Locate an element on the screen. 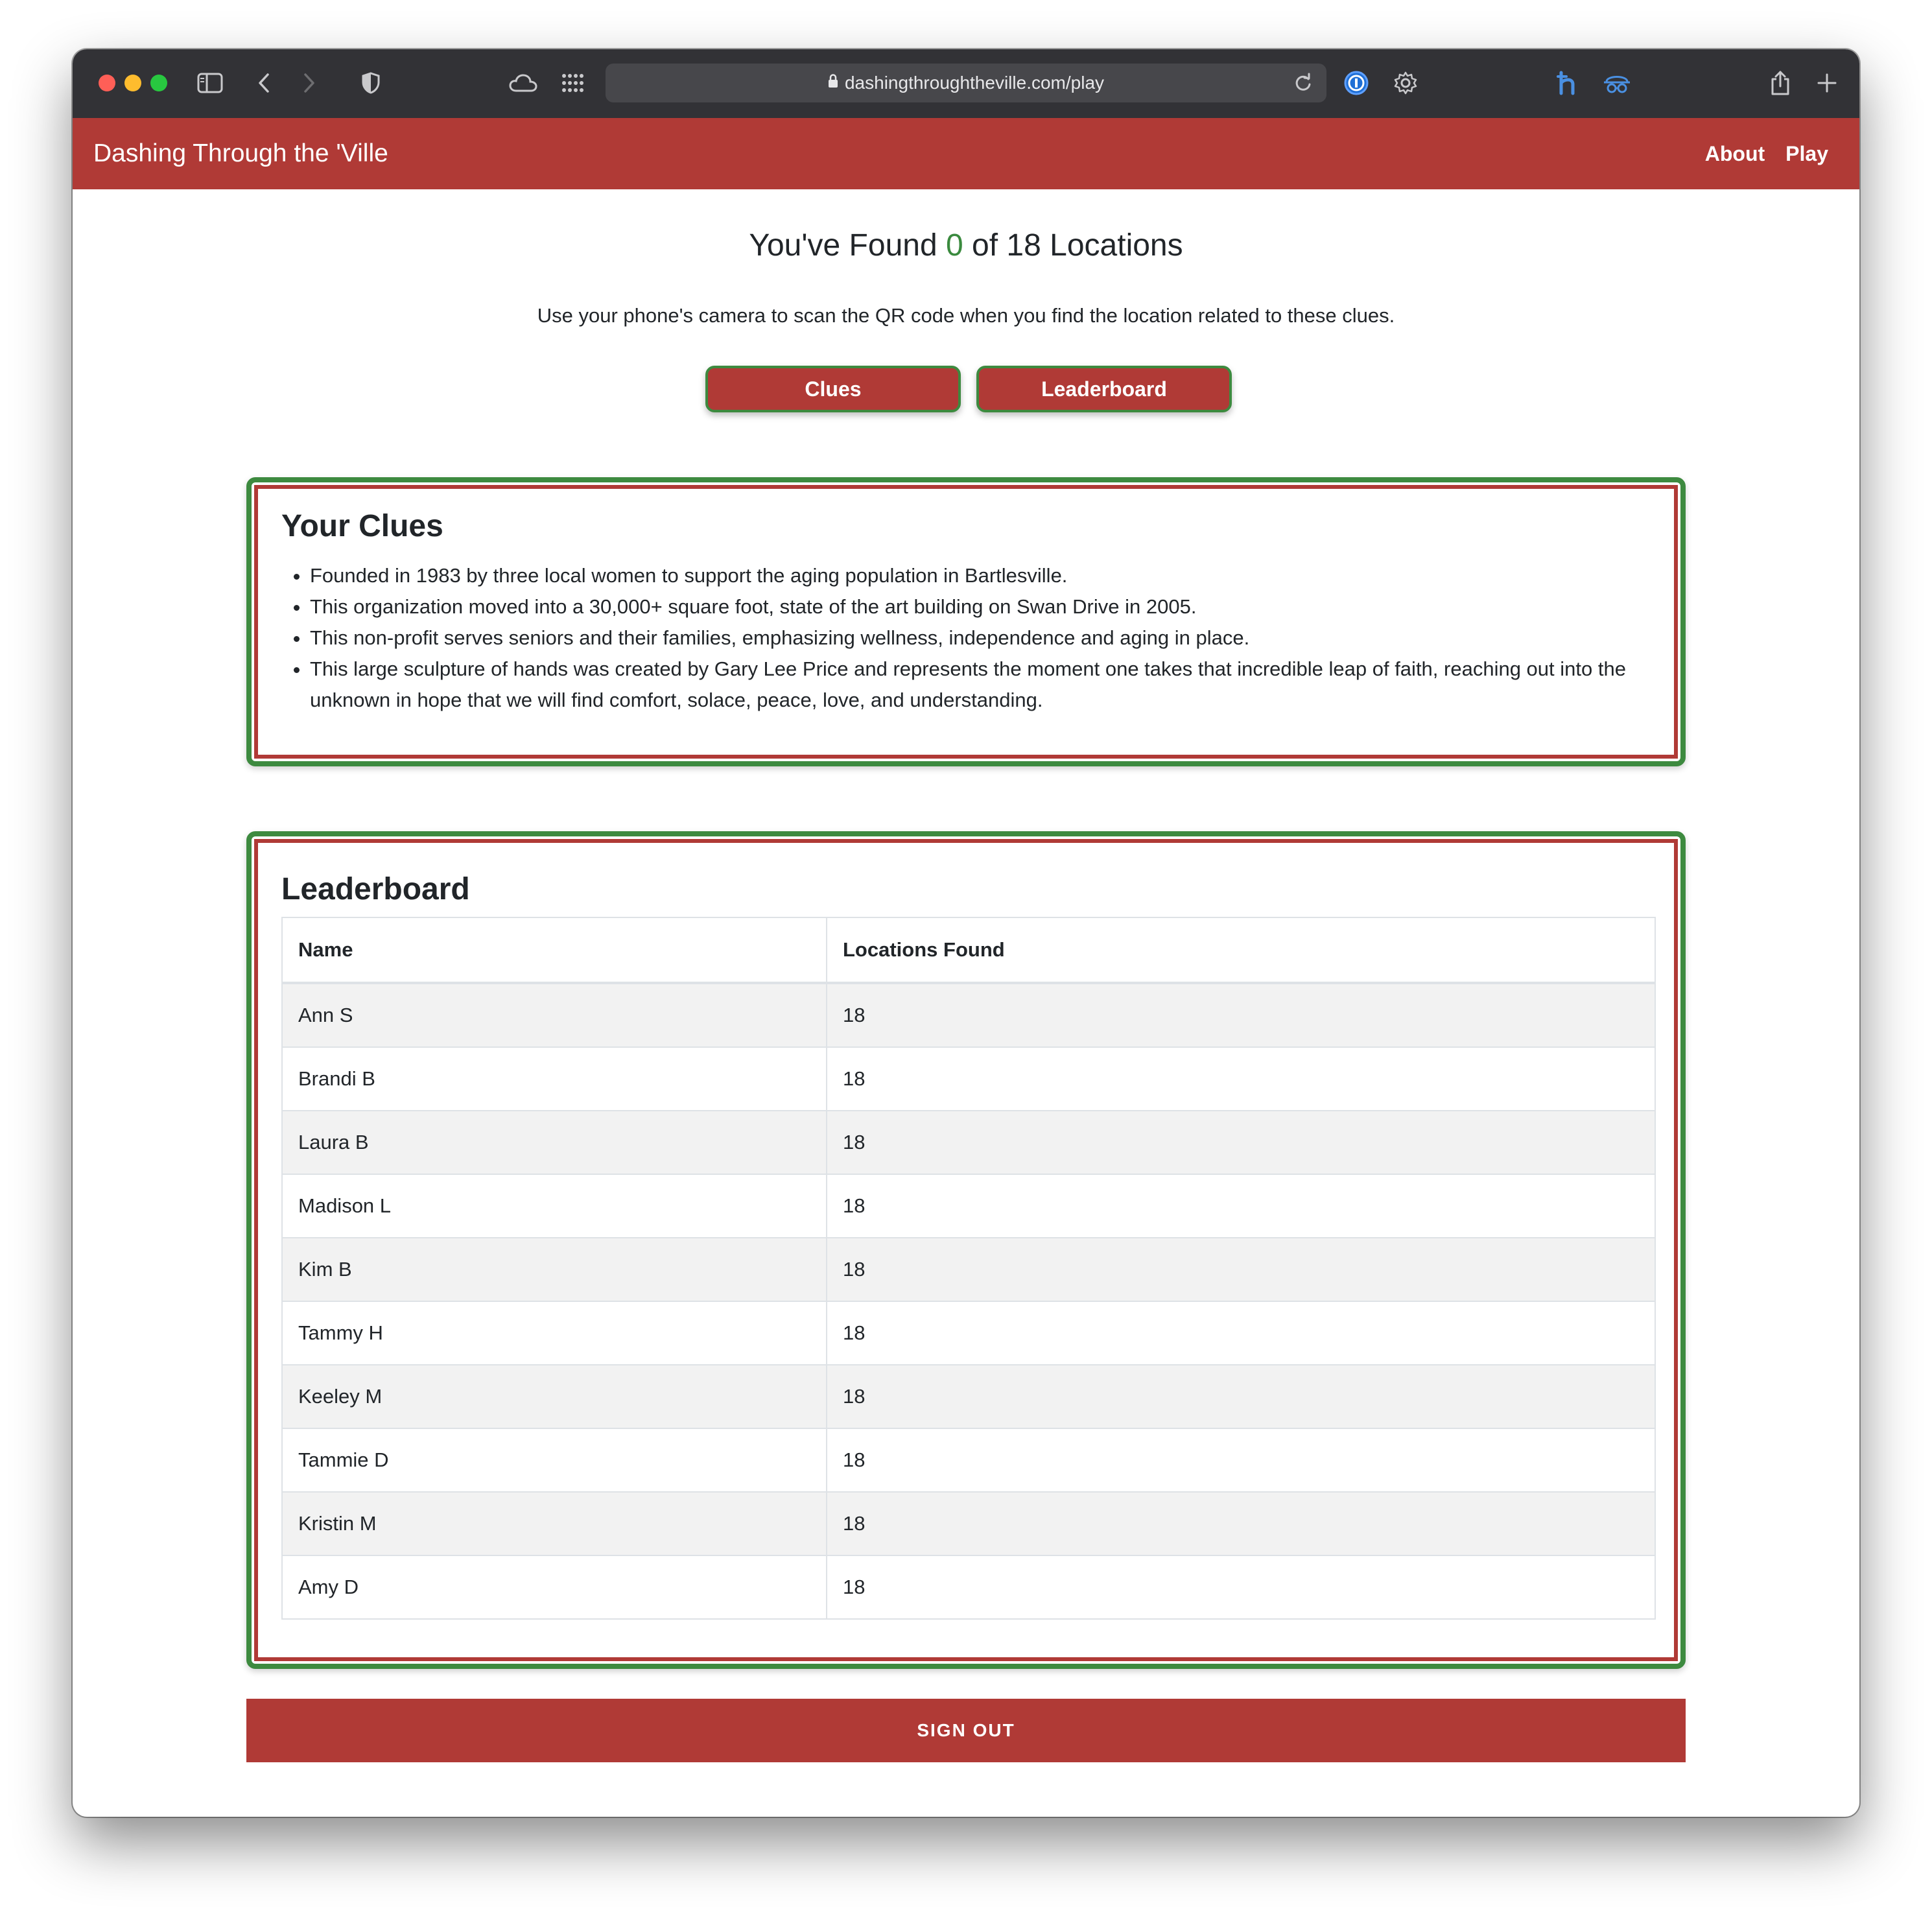 Image resolution: width=1932 pixels, height=1914 pixels. nav-links: About Play is located at coordinates (1767, 153).